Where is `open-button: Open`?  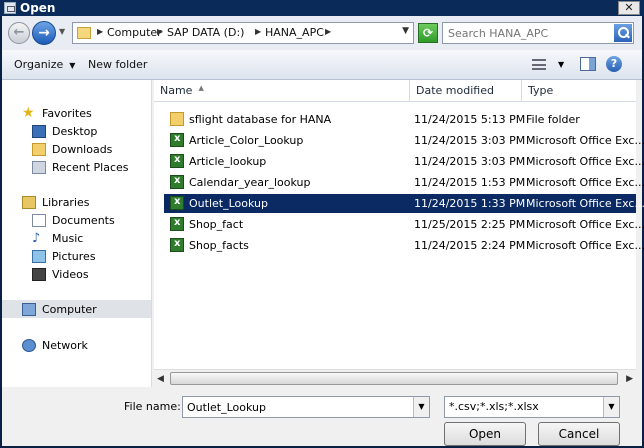
open-button: Open is located at coordinates (485, 434).